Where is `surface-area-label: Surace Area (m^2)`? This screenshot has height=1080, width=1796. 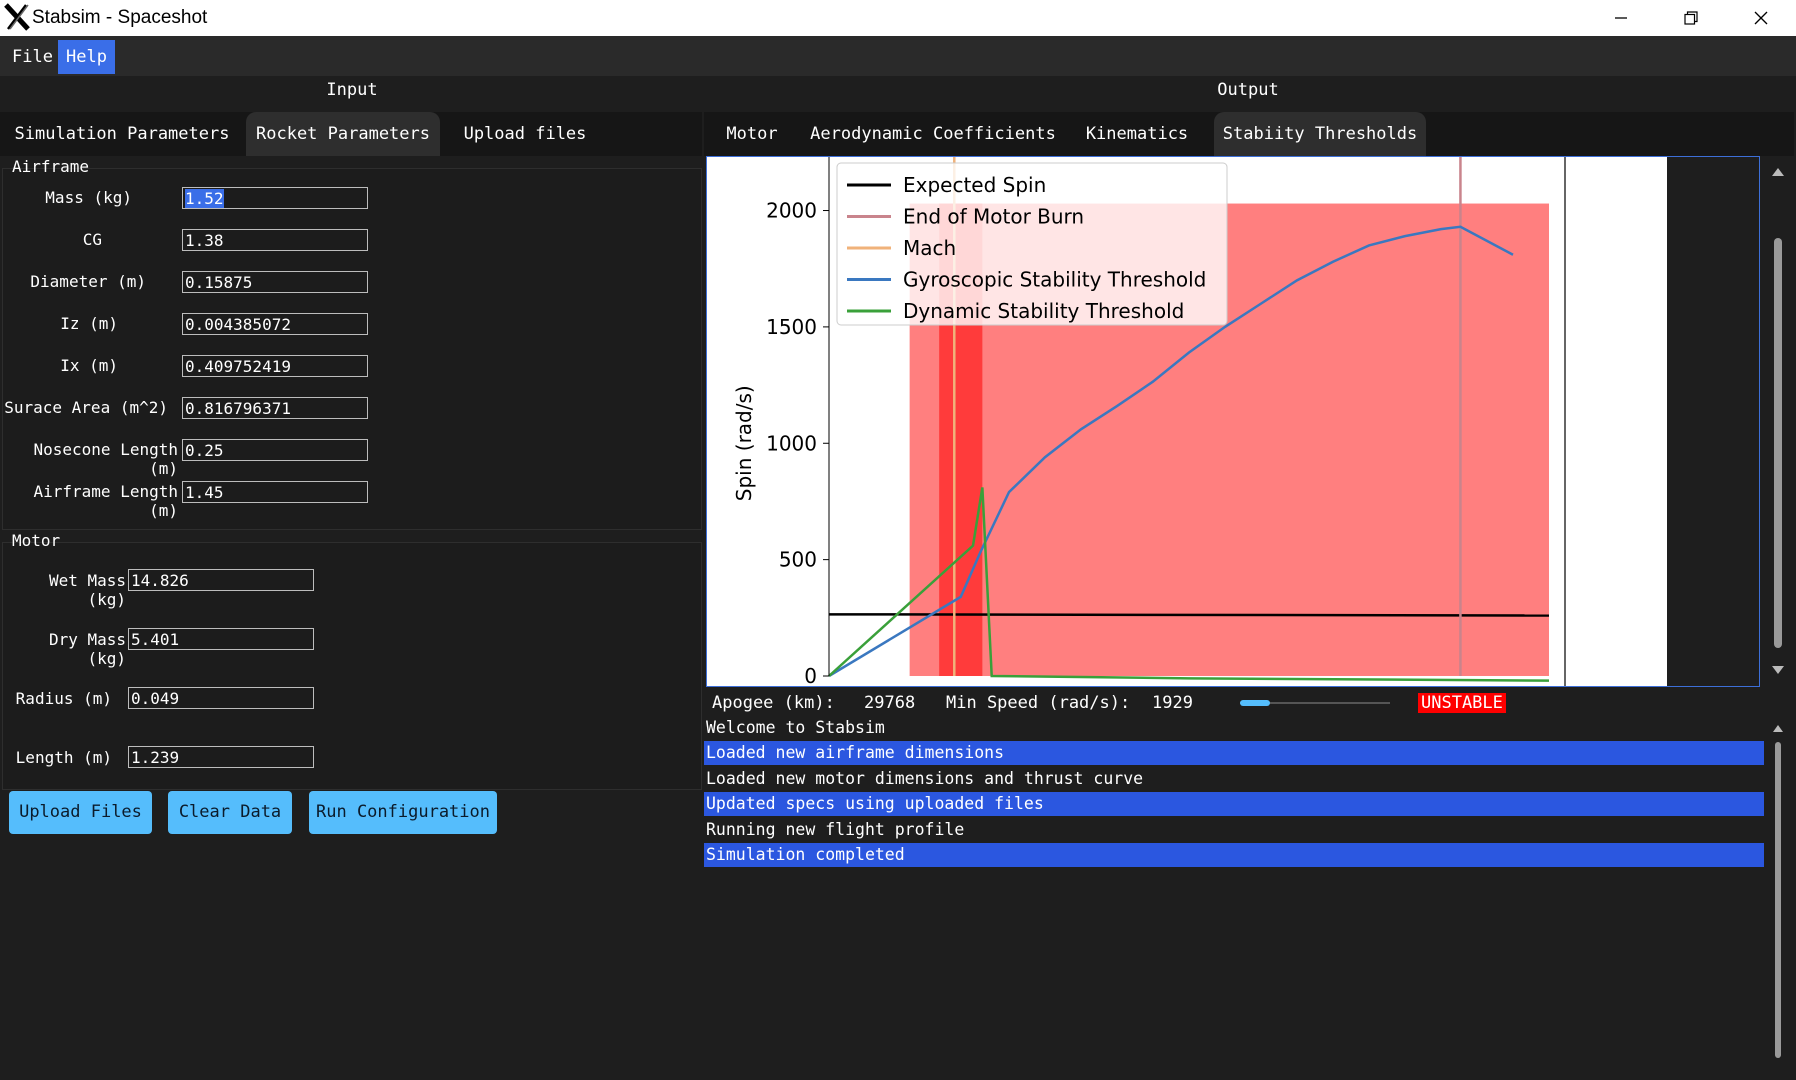
surface-area-label: Surace Area (m^2) is located at coordinates (86, 407).